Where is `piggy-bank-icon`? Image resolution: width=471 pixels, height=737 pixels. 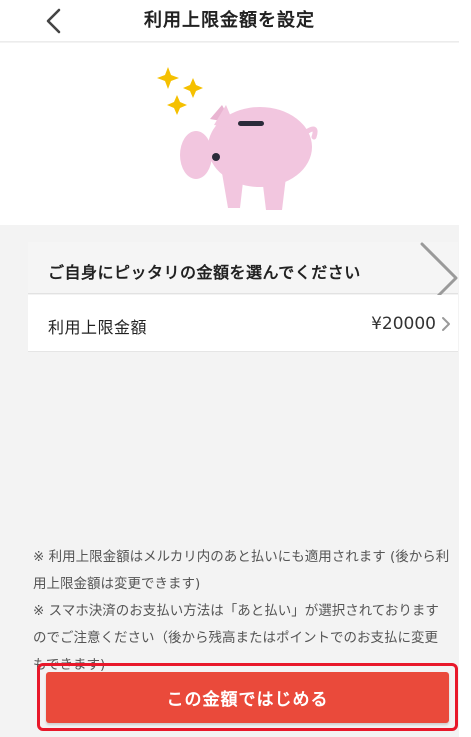 piggy-bank-icon is located at coordinates (249, 157).